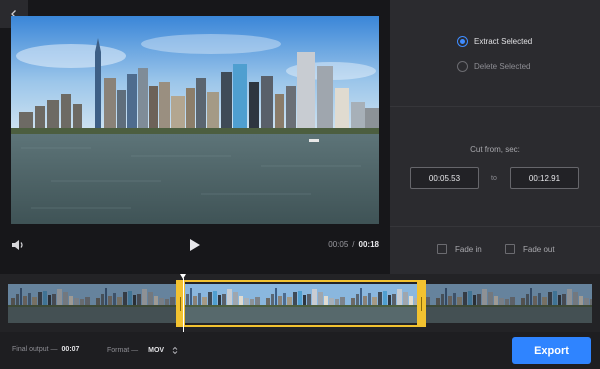 This screenshot has height=369, width=600. Describe the element at coordinates (494, 178) in the screenshot. I see `to-label: to` at that location.